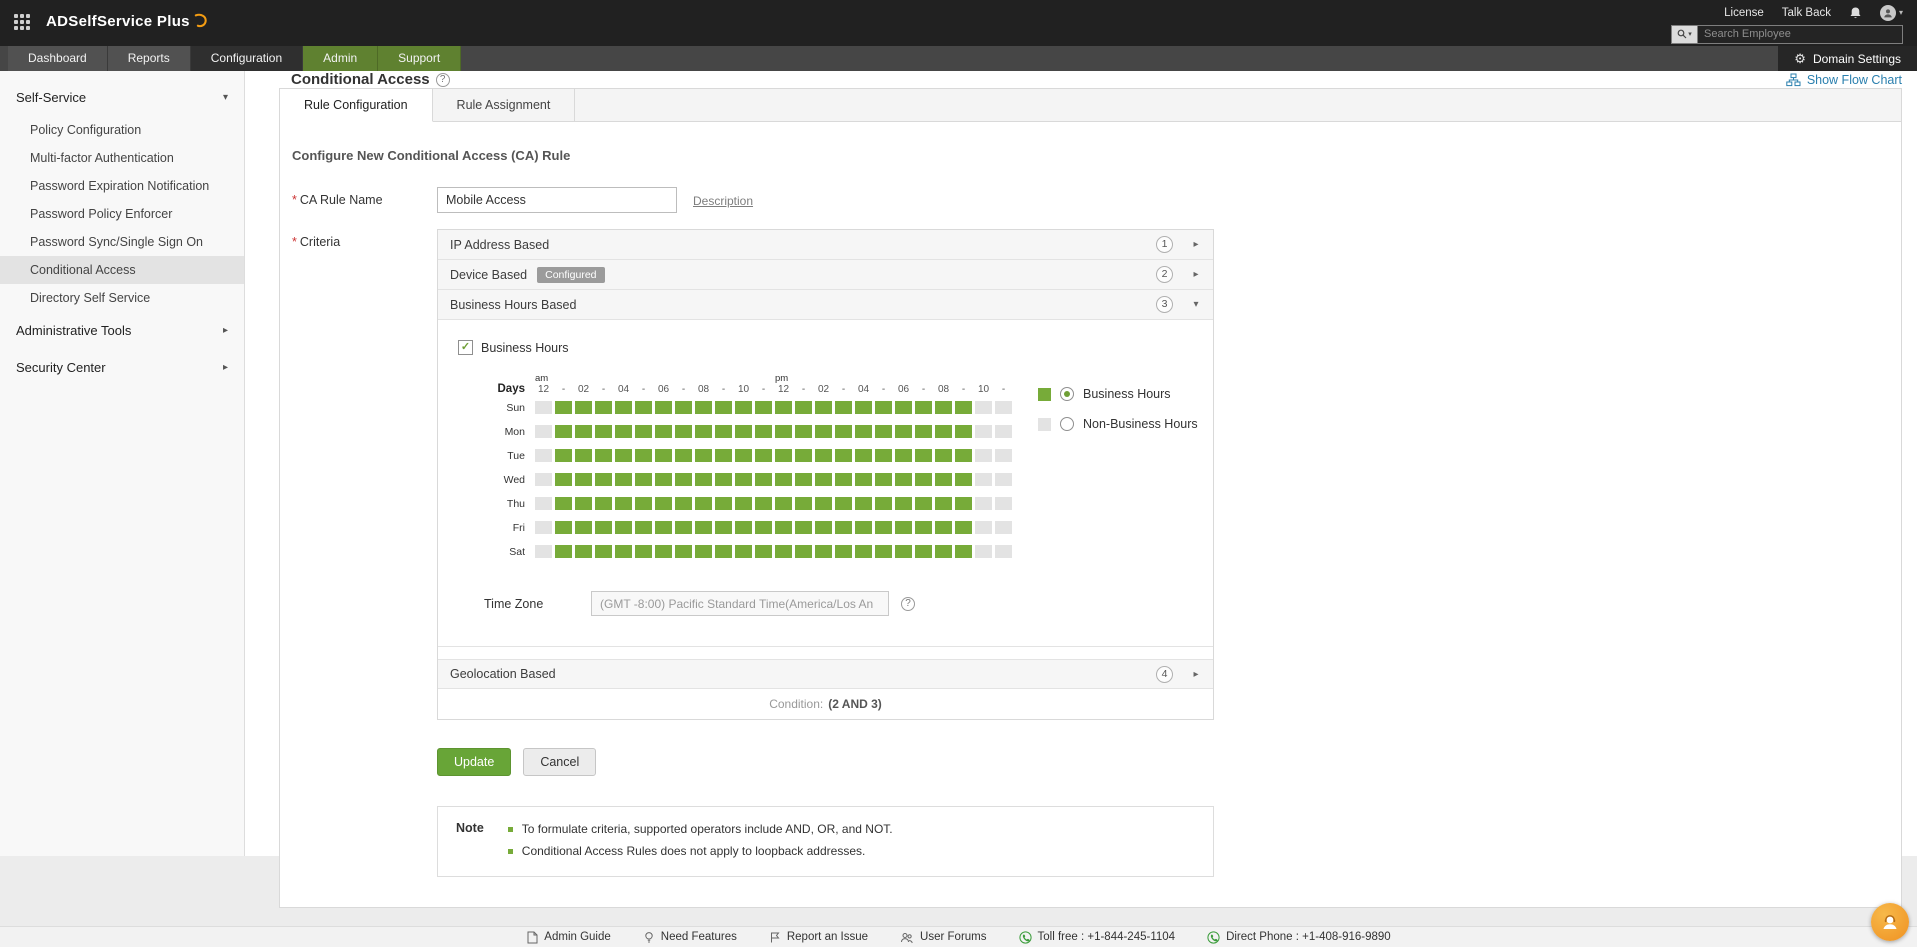 Image resolution: width=1917 pixels, height=947 pixels. I want to click on footer-link-toll-free: Toll free : +1-844-245-1104, so click(1096, 937).